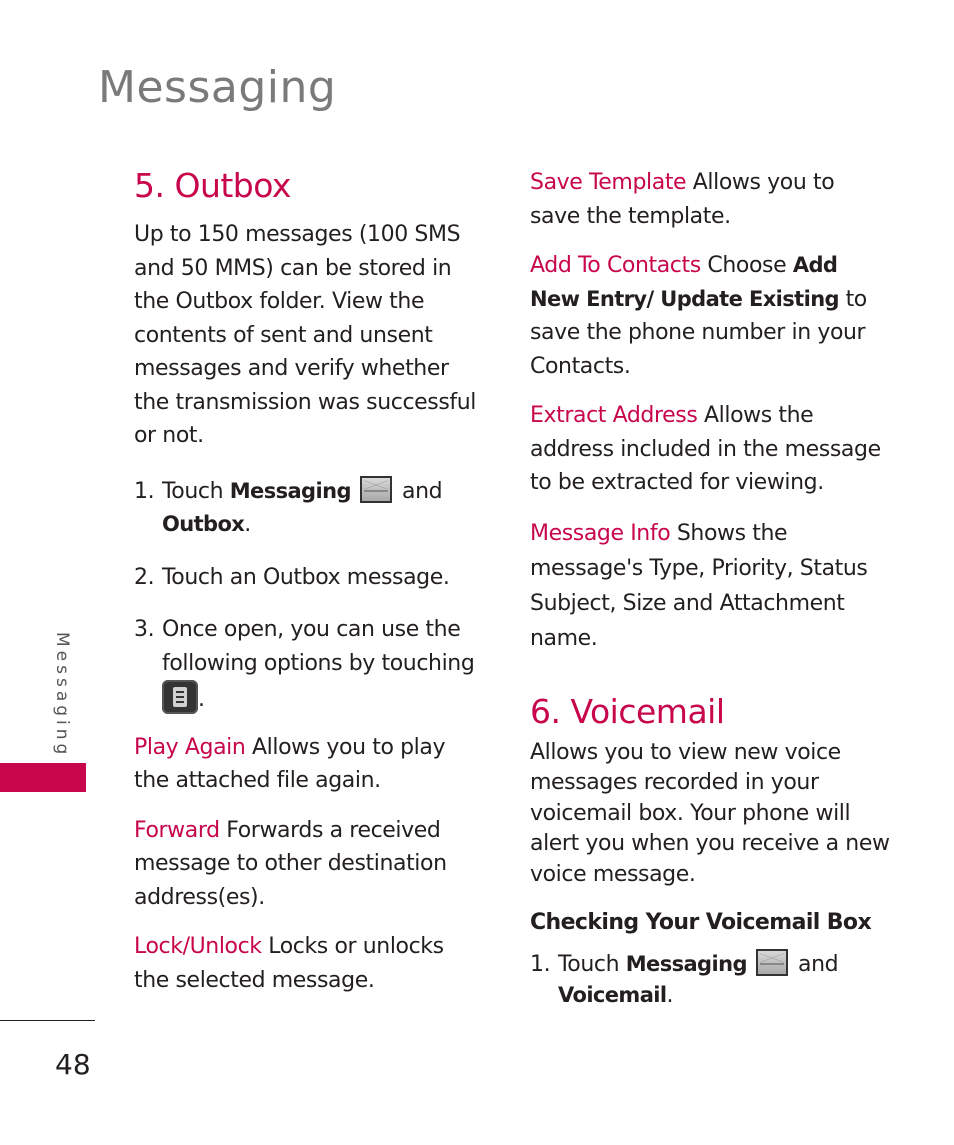 The image size is (954, 1145). I want to click on page-title: Messaging, so click(217, 87).